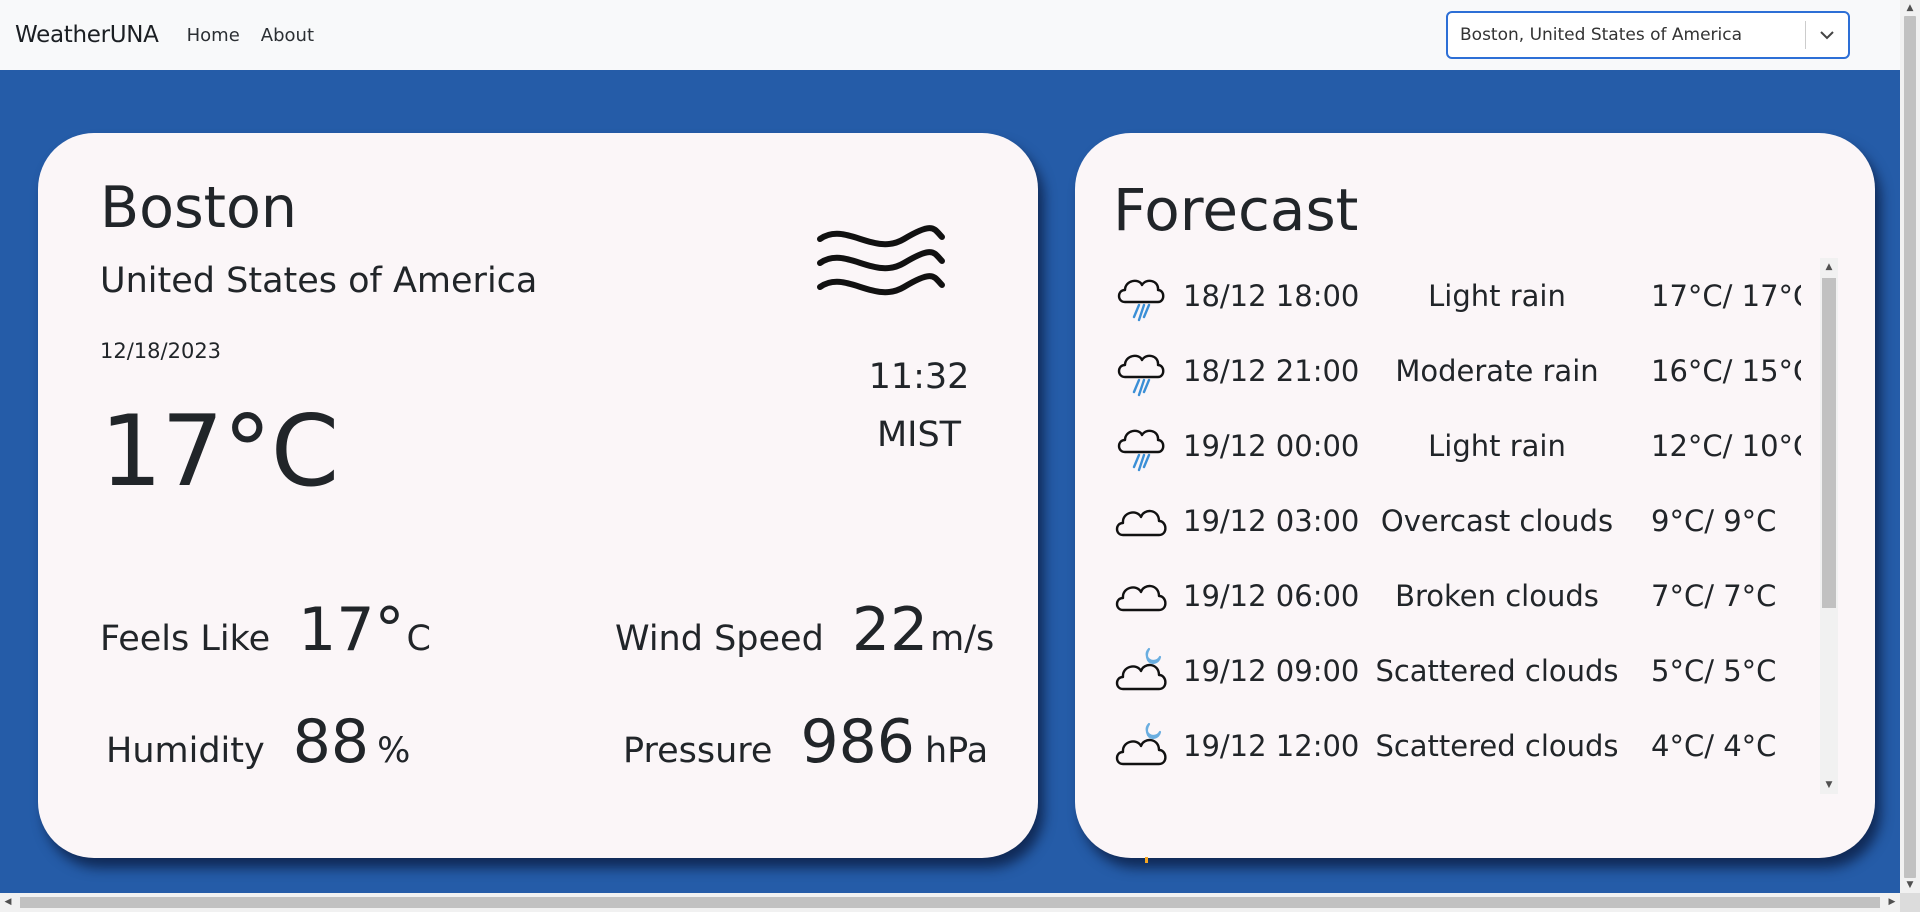 This screenshot has height=912, width=1920. Describe the element at coordinates (213, 35) in the screenshot. I see `nav-link-home: Home` at that location.